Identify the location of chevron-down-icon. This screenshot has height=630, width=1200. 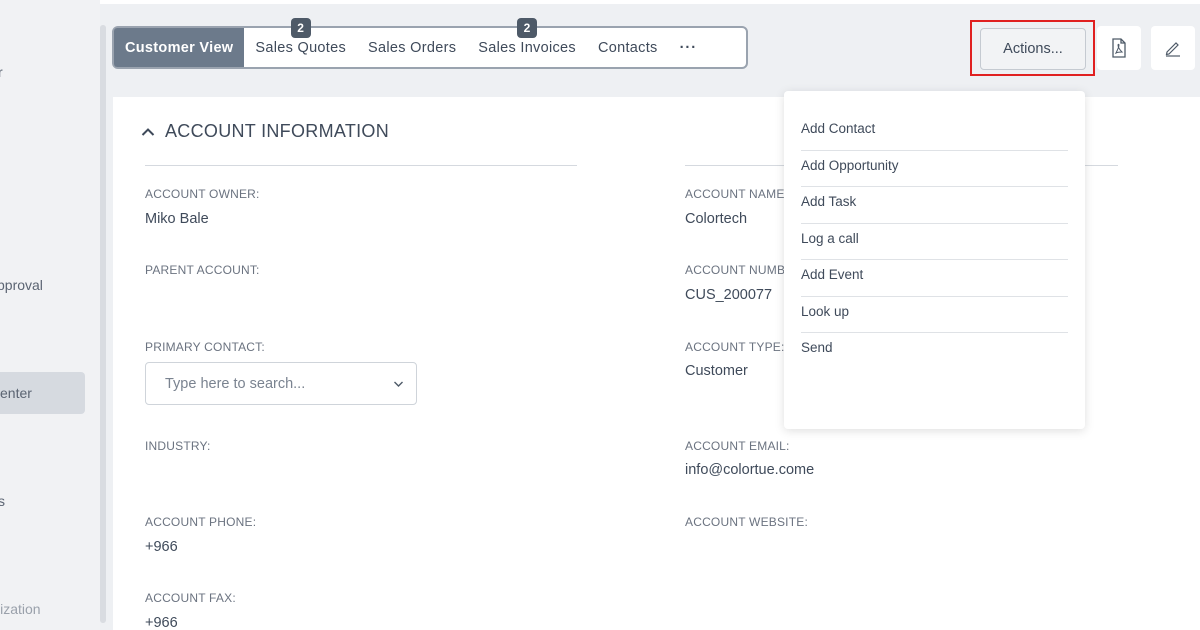
(398, 384).